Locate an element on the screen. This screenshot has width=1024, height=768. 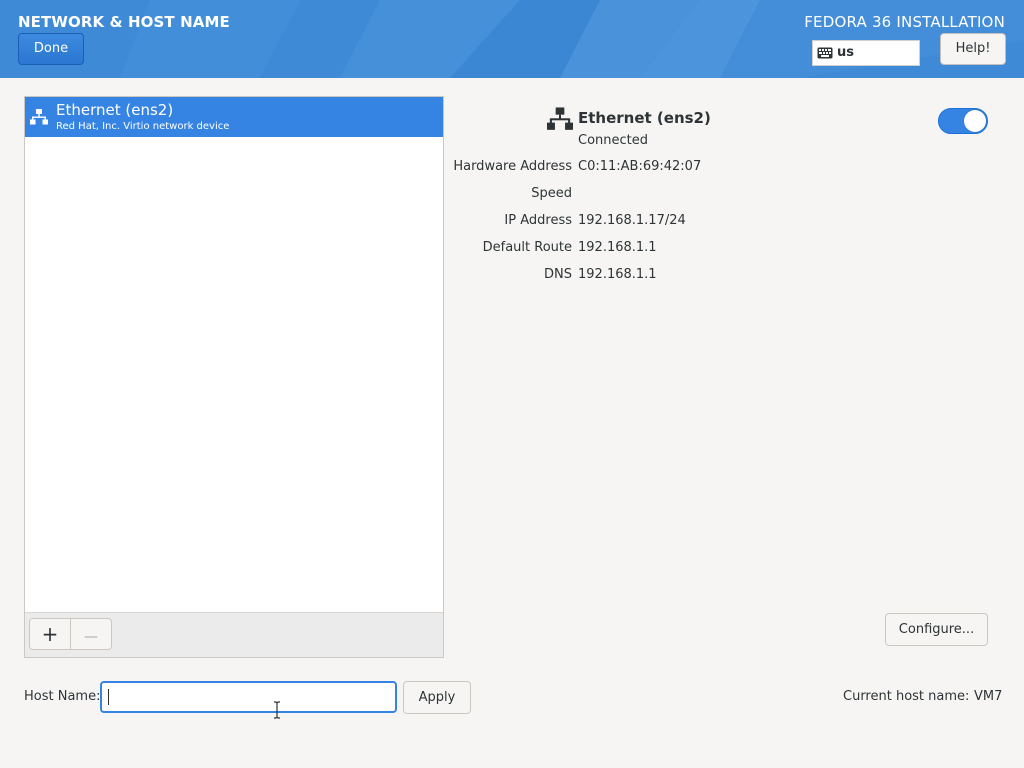
device-description: Red Hat, Inc. Virtio network device is located at coordinates (143, 126).